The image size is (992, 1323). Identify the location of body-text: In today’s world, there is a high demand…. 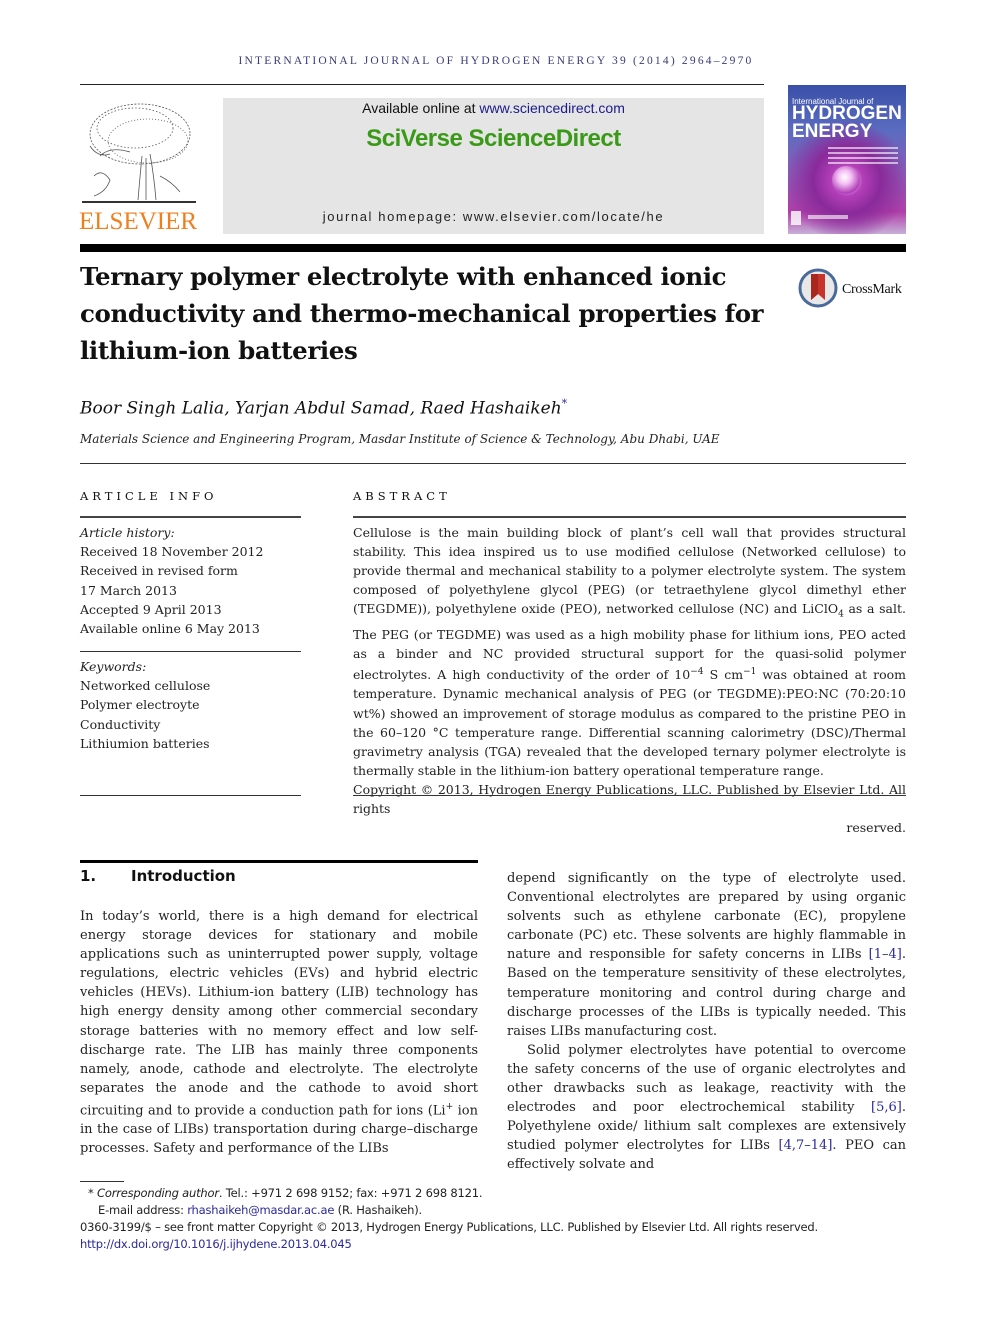
(279, 1014).